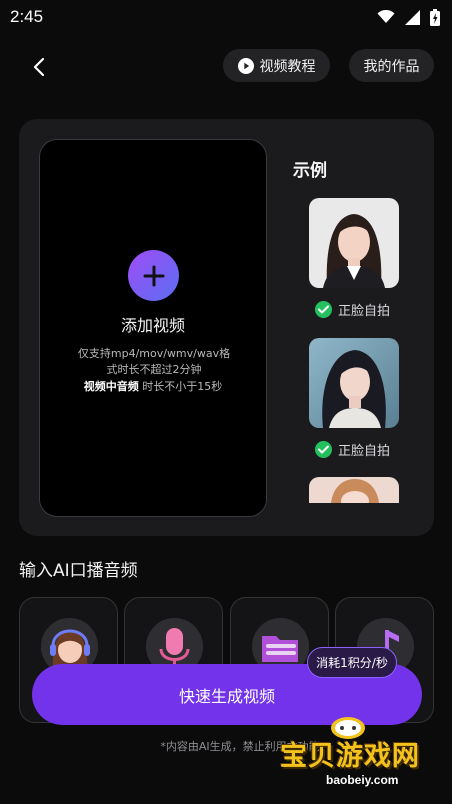 The height and width of the screenshot is (804, 452). I want to click on audio-note-rest: 时长不小于15秒, so click(180, 386).